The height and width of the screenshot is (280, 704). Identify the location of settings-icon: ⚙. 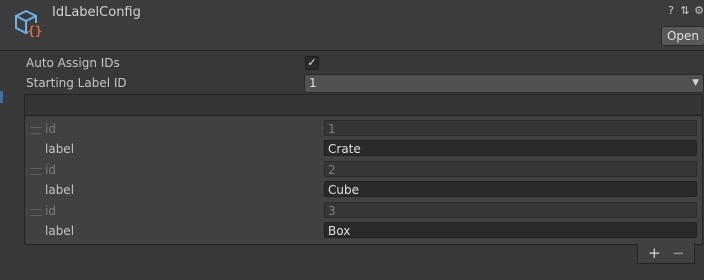
(699, 11).